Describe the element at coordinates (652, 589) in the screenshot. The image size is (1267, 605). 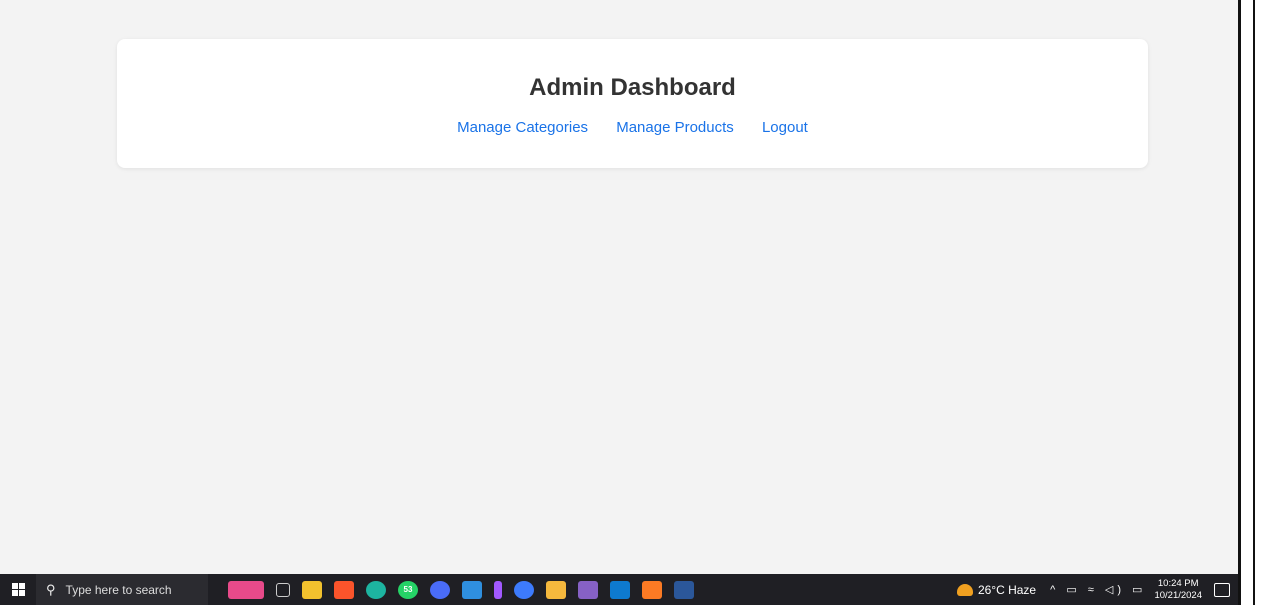
I see `xampp-icon` at that location.